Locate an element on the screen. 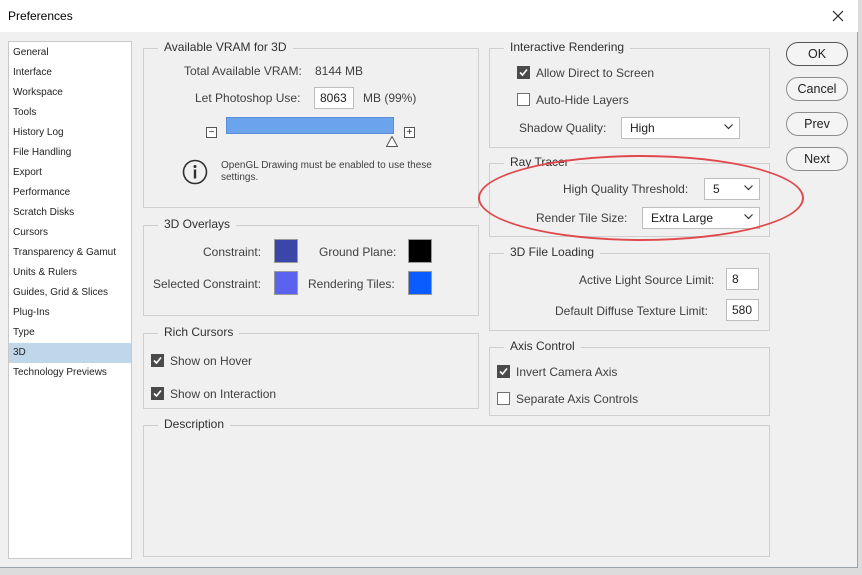  prev-button: Prev is located at coordinates (817, 124).